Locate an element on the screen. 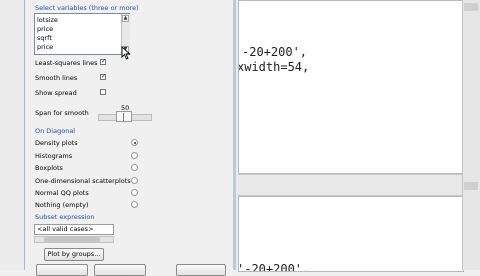 The image size is (480, 276). subset-expression-value: <all valid cases> is located at coordinates (65, 229).